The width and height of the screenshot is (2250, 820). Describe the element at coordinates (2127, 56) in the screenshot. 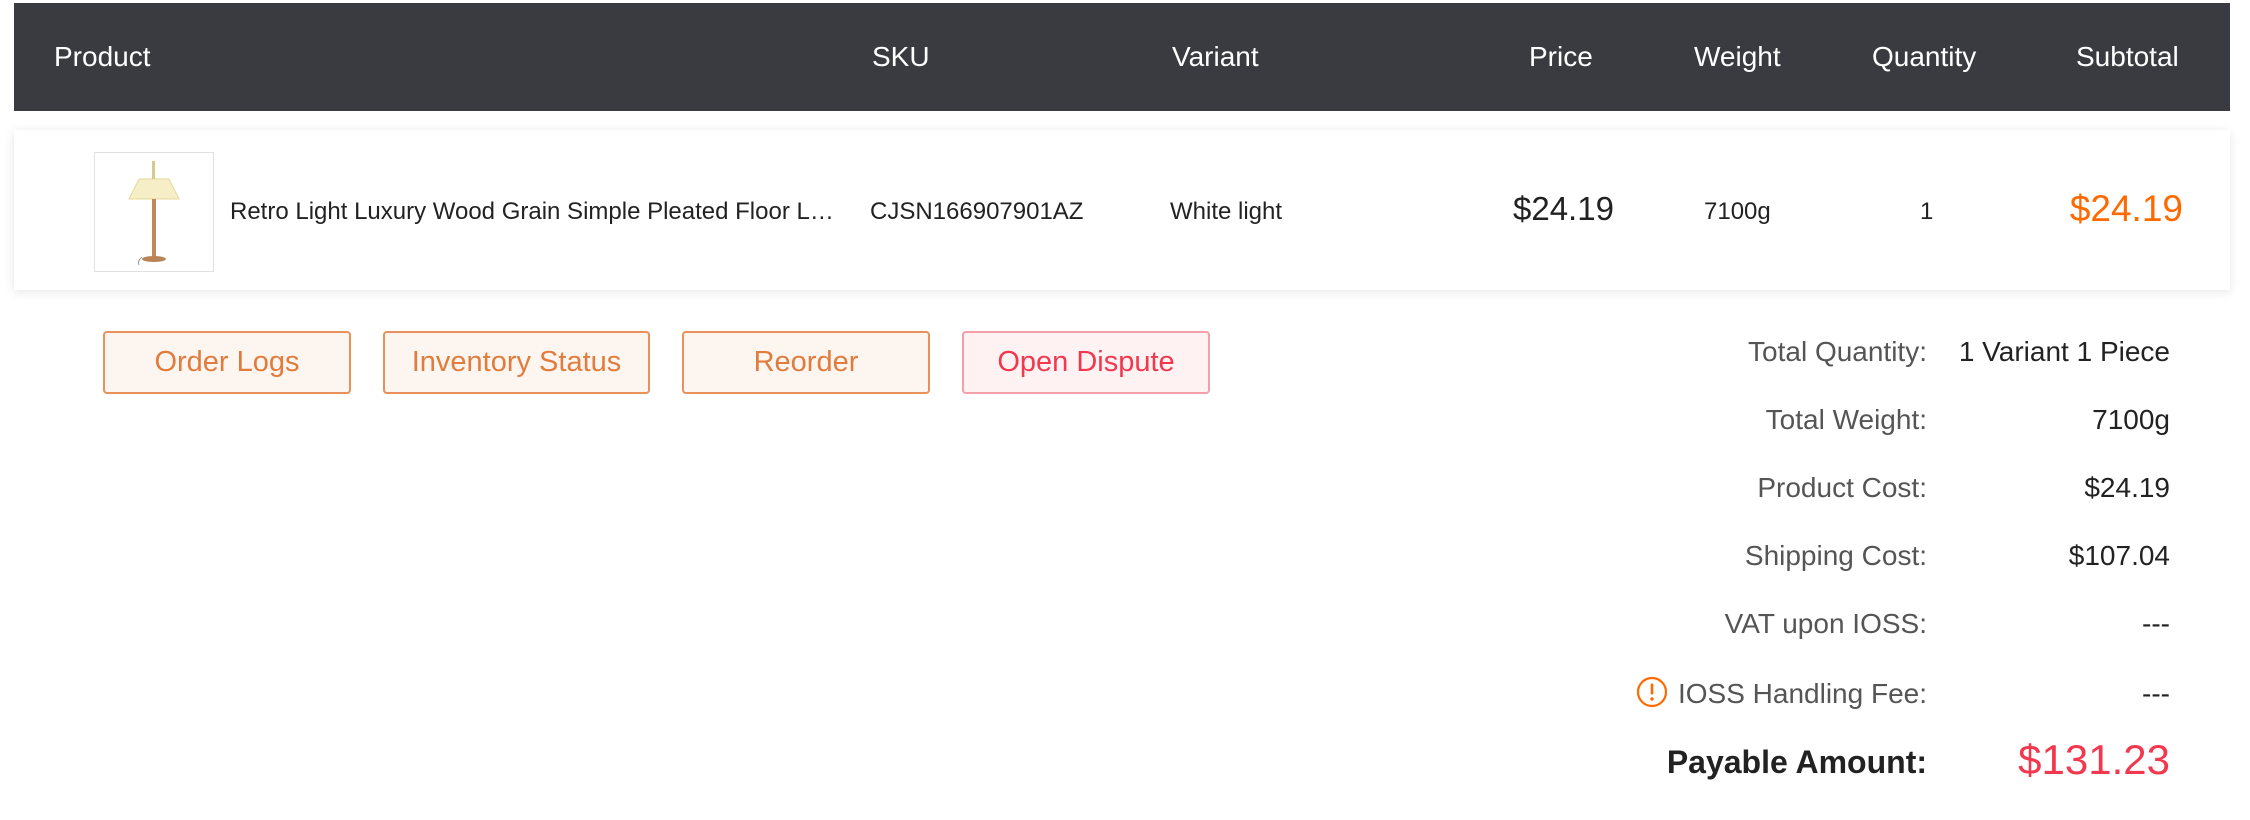

I see `header-subtotal: Subtotal` at that location.